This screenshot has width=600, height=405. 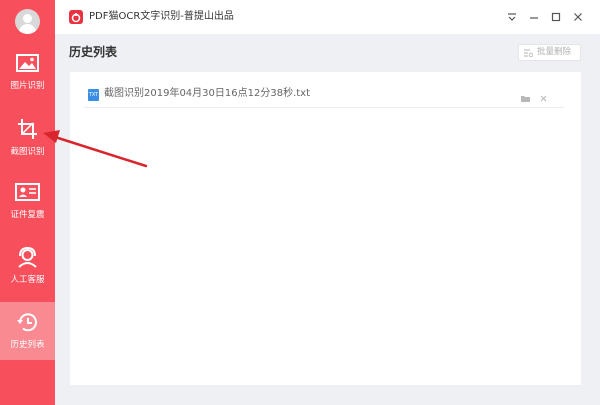 I want to click on download-icon, so click(x=512, y=17).